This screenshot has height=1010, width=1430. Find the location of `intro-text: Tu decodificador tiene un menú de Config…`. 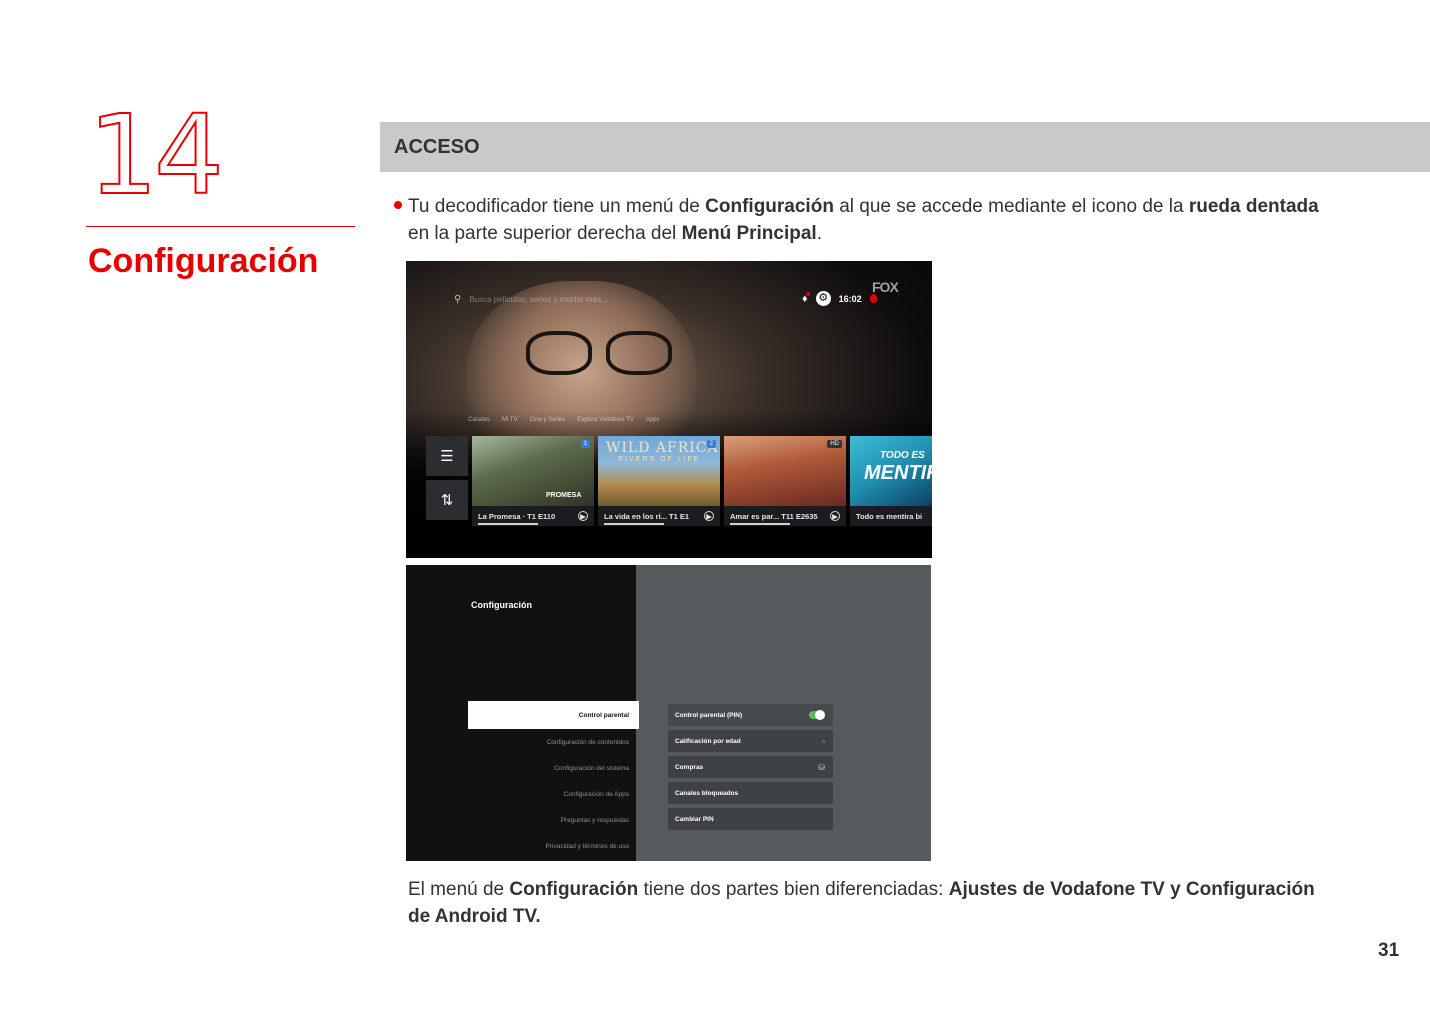

intro-text: Tu decodificador tiene un menú de Config… is located at coordinates (871, 220).